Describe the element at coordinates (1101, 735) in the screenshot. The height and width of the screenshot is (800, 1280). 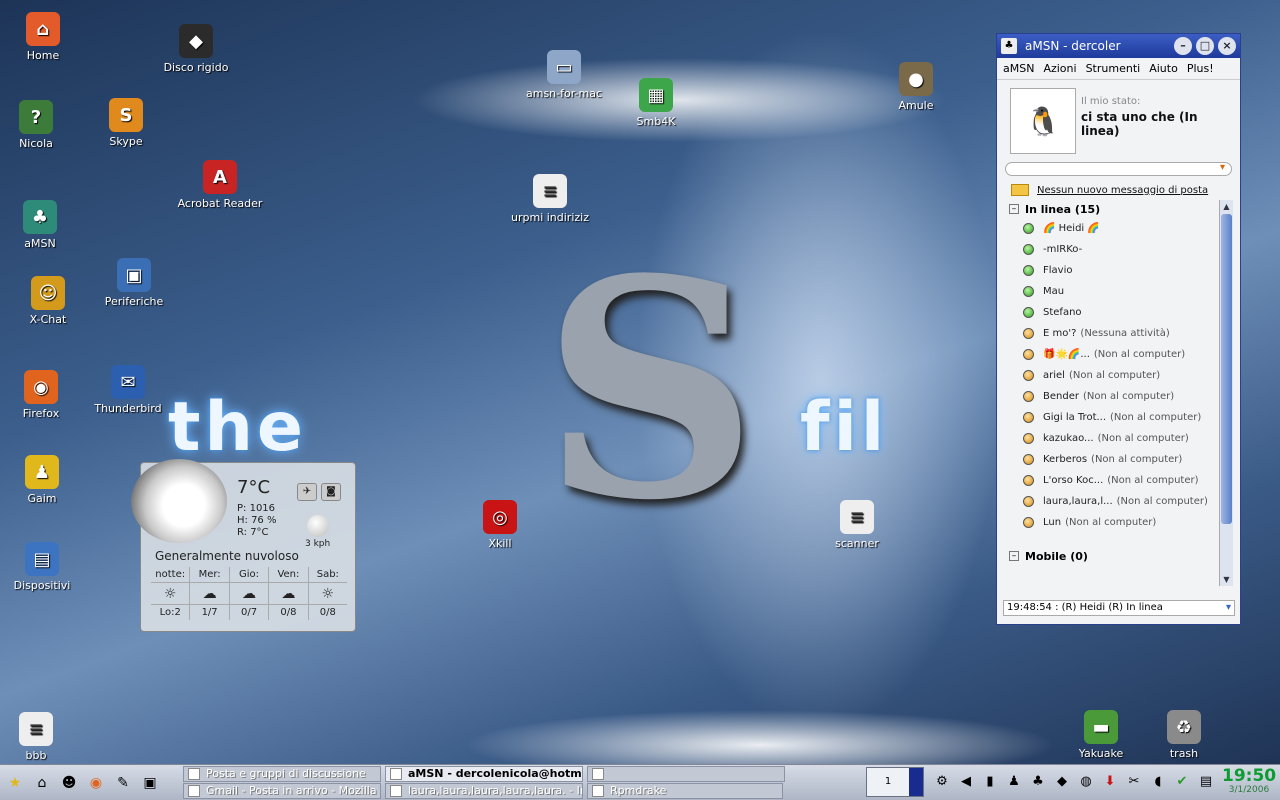
I see `desktop-icon-yakuake: ▬ Yakuake` at that location.